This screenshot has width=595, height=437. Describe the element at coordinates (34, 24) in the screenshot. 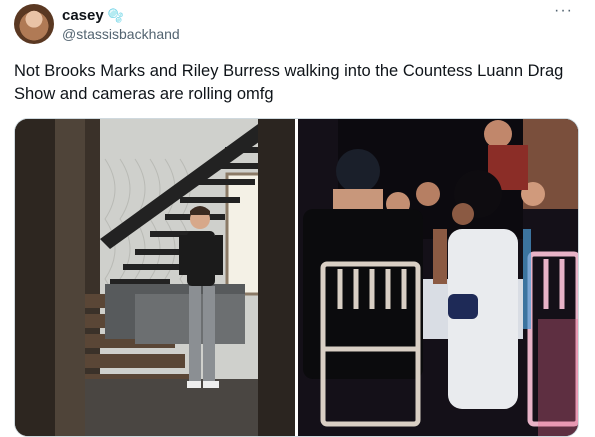

I see `avatar` at that location.